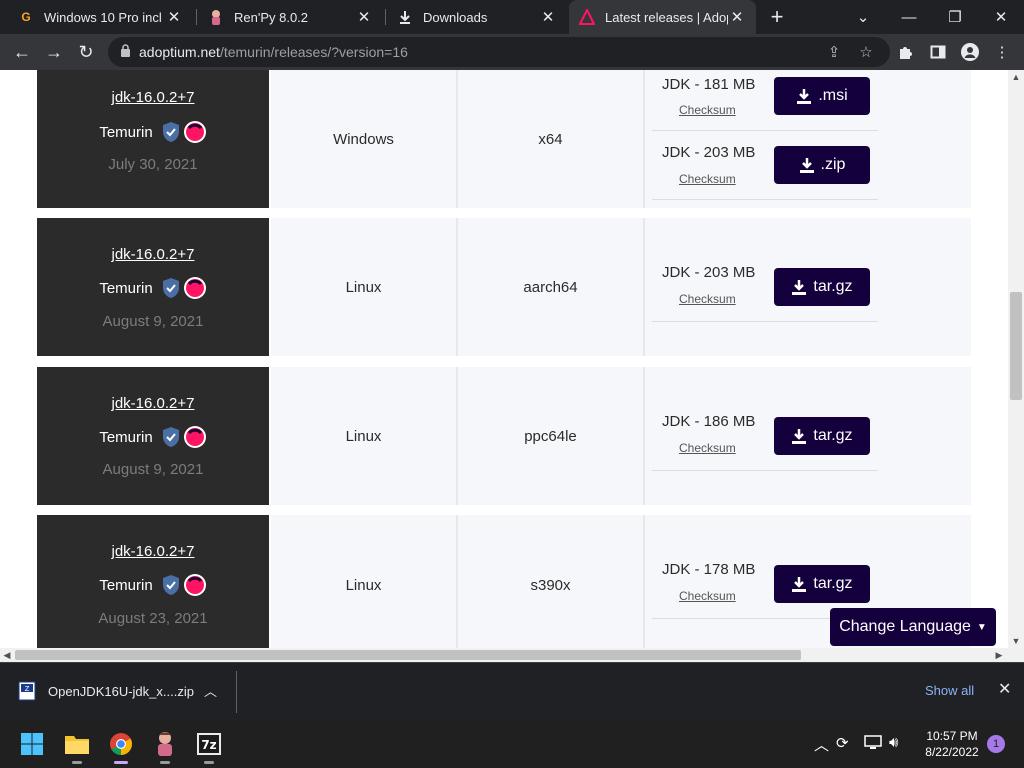  I want to click on url-path: /temurin/releases/?version=16, so click(313, 52).